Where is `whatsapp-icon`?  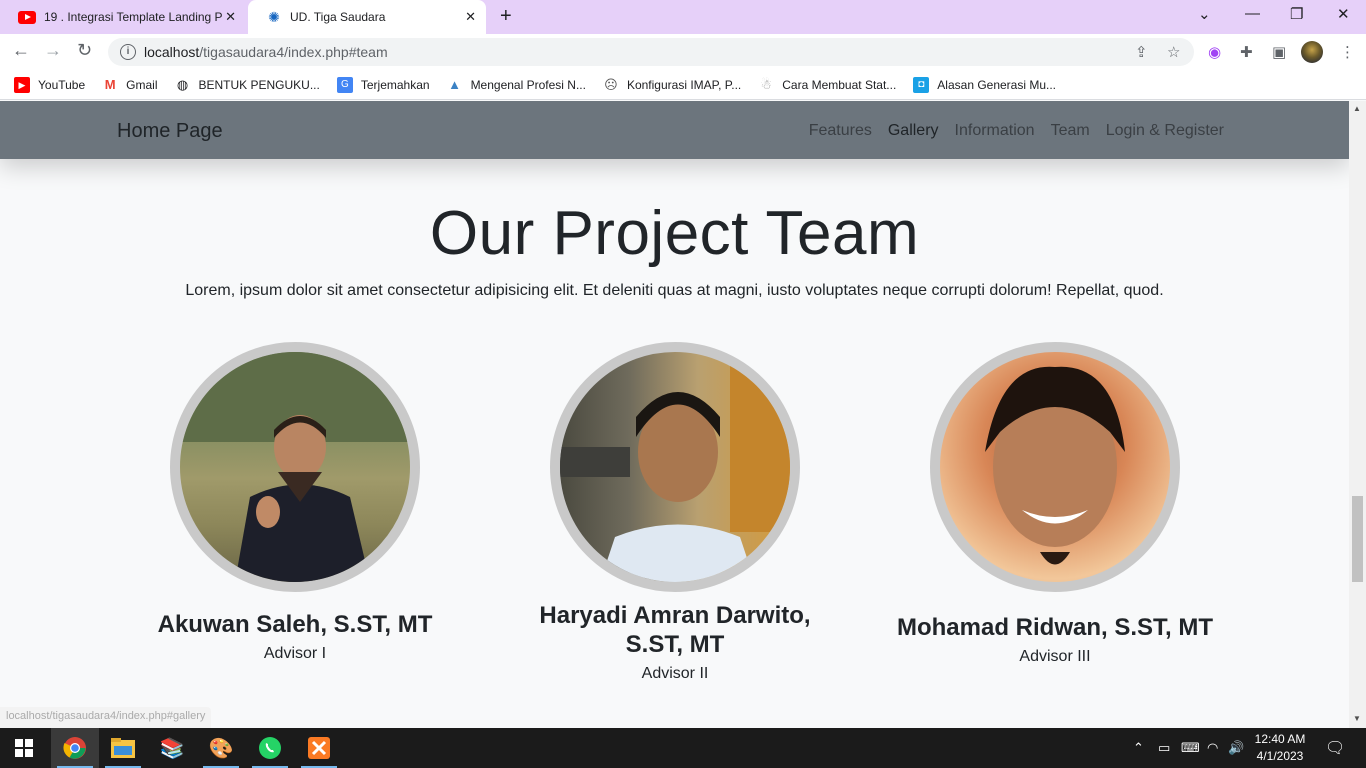 whatsapp-icon is located at coordinates (270, 748).